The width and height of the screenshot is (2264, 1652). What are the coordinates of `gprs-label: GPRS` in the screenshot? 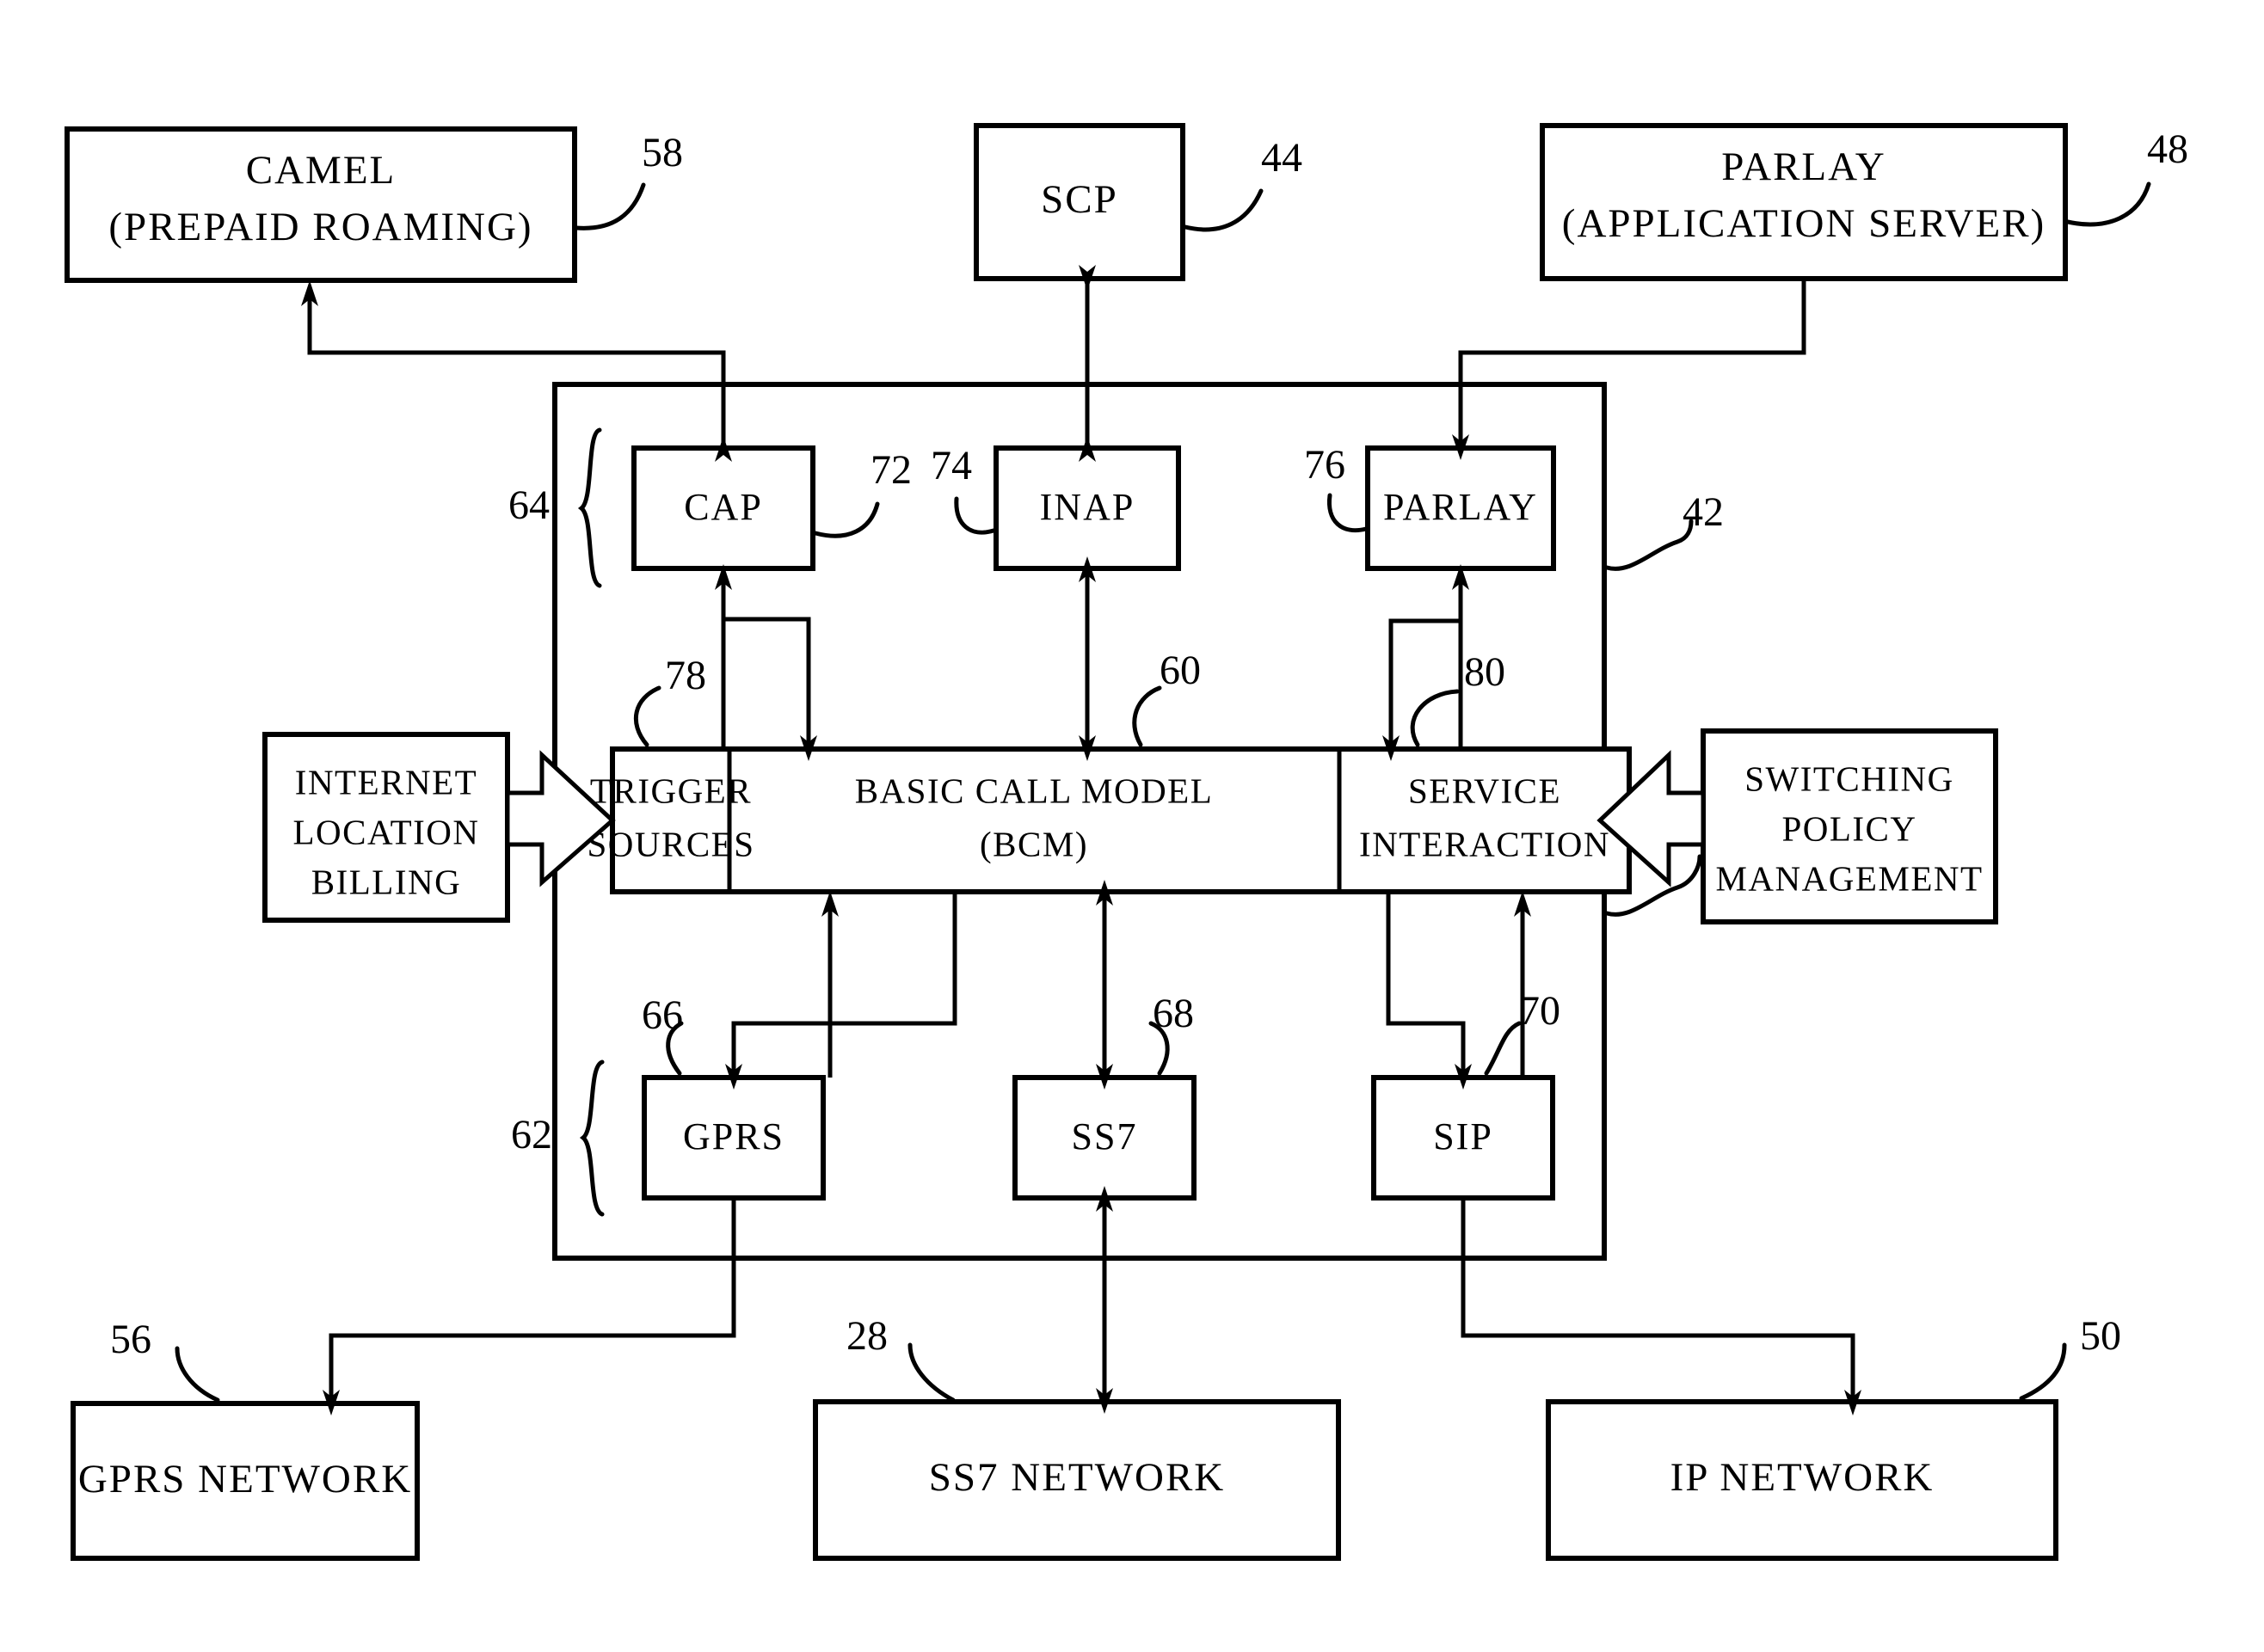 It's located at (733, 1137).